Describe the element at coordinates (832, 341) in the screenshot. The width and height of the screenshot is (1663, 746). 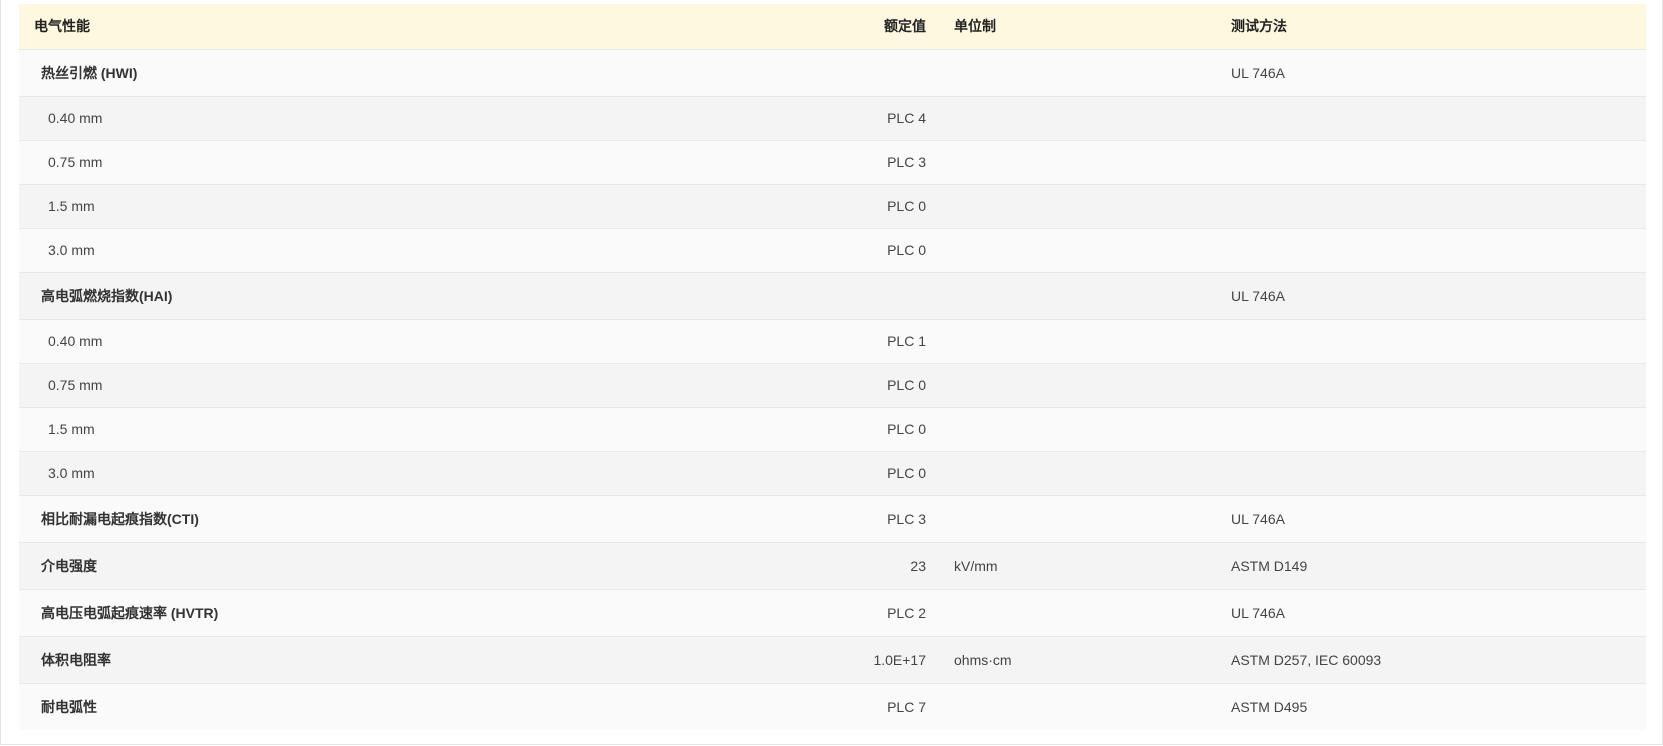
I see `table-row: 0.40 mm PLC 1` at that location.